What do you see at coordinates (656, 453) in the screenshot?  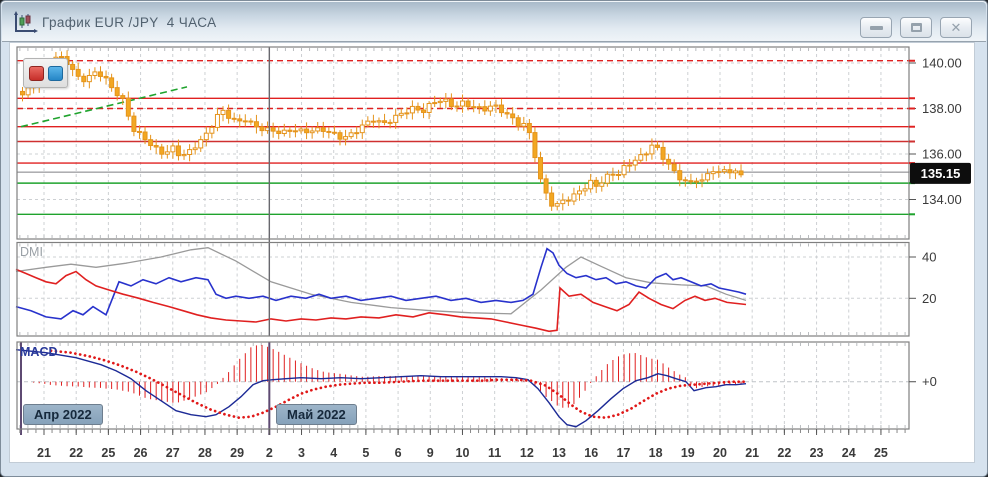 I see `time-axis-label: 18` at bounding box center [656, 453].